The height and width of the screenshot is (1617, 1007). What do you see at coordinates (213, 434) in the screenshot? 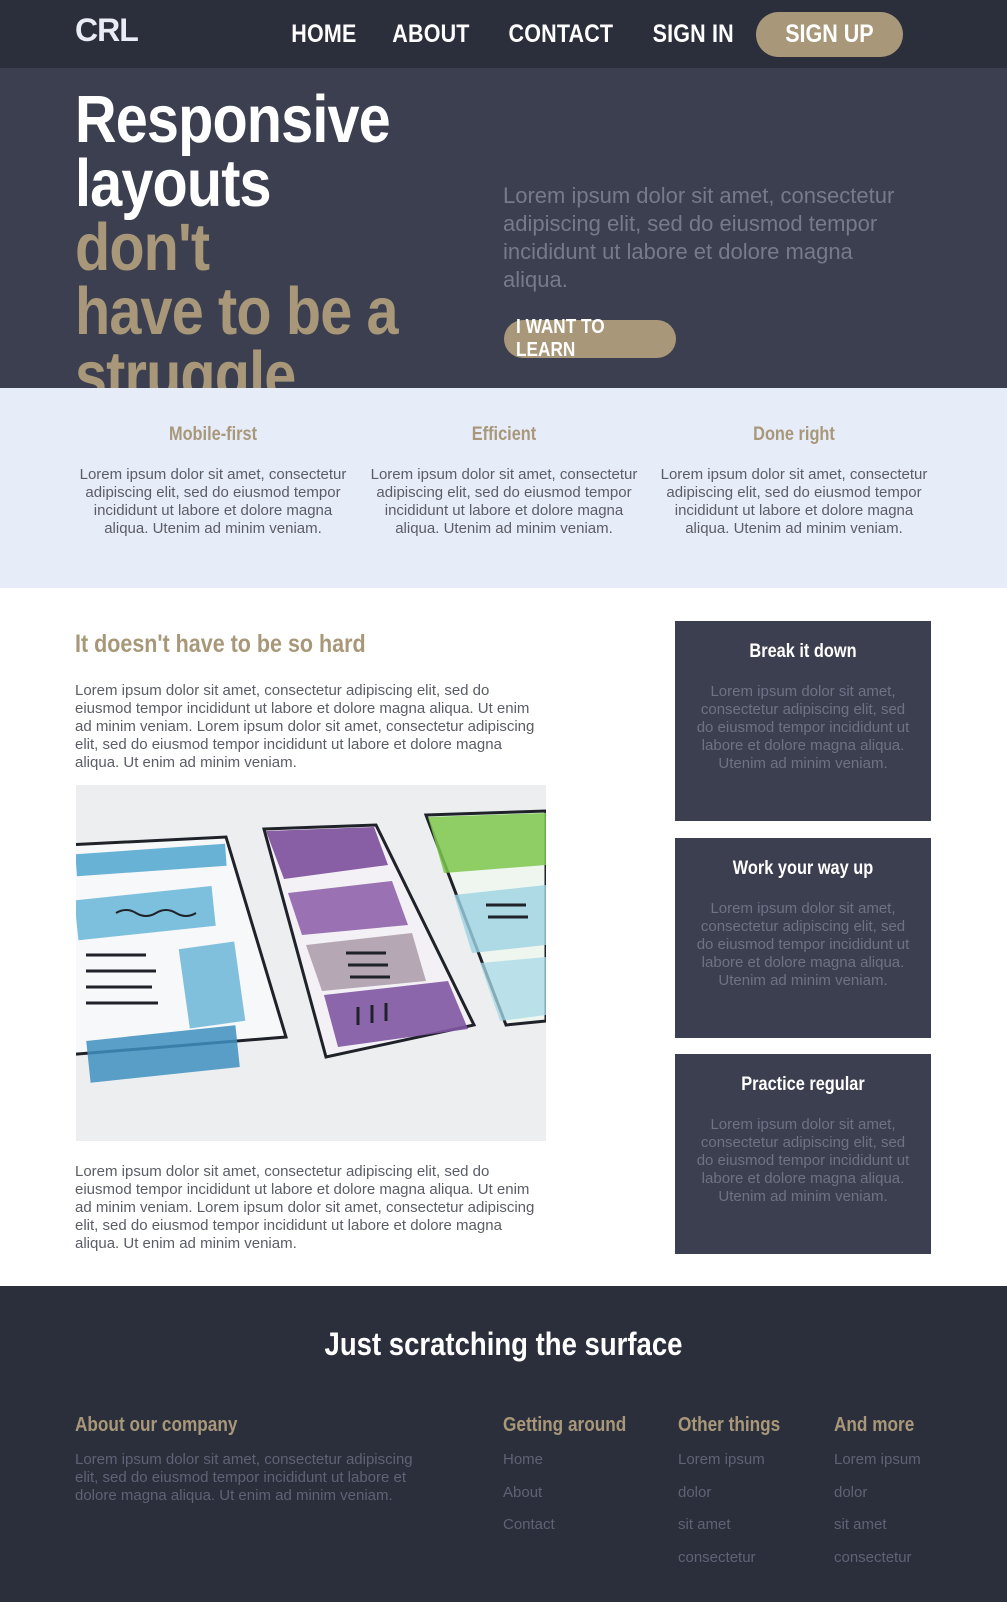
I see `feature-title: Mobile-first` at bounding box center [213, 434].